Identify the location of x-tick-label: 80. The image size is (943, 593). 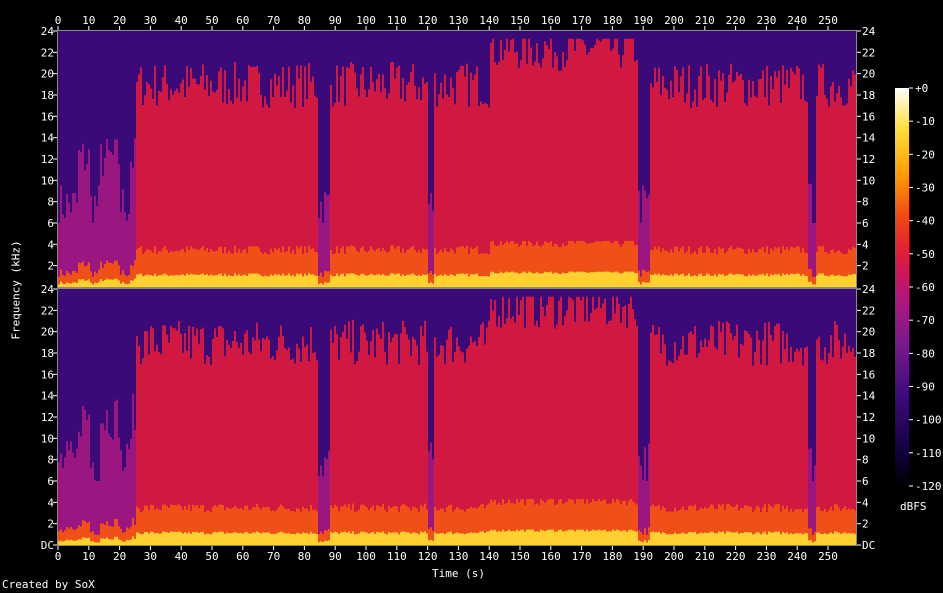
(304, 20).